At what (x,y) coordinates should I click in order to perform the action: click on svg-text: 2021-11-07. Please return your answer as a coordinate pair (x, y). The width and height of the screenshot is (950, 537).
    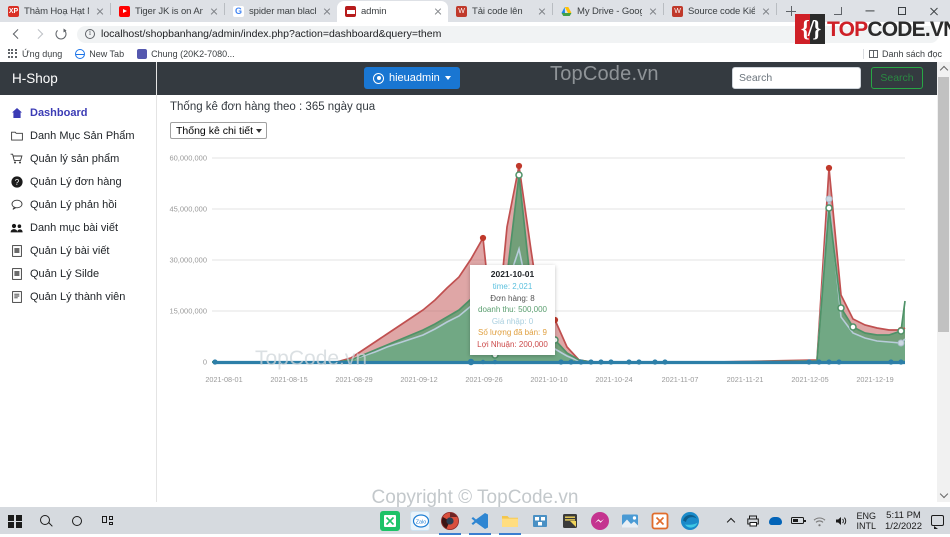
    Looking at the image, I should click on (680, 379).